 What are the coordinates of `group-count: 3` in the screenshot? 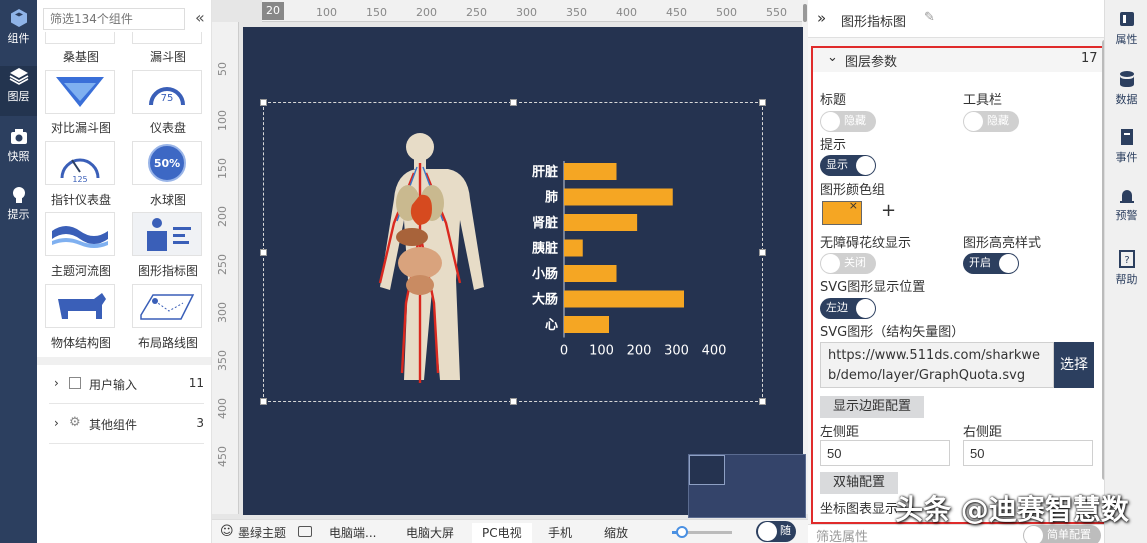 It's located at (200, 423).